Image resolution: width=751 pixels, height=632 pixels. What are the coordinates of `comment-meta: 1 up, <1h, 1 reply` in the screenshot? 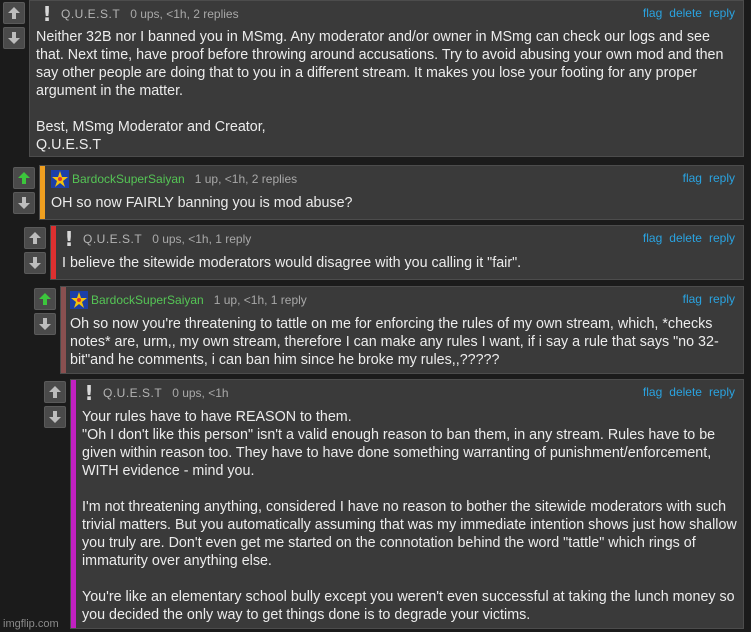 It's located at (260, 300).